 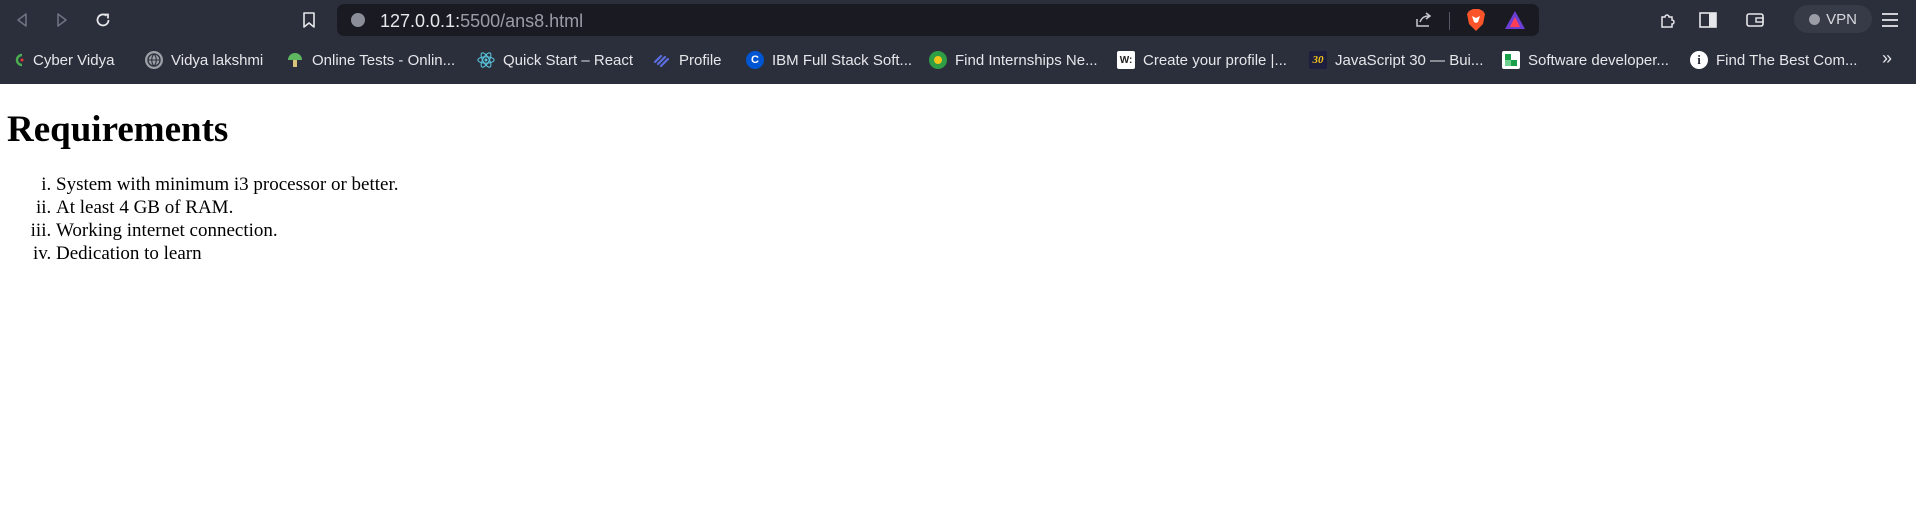 I want to click on browser-toolbar: 127.0.0.1:5500/ans8.html VPN, so click(x=958, y=20).